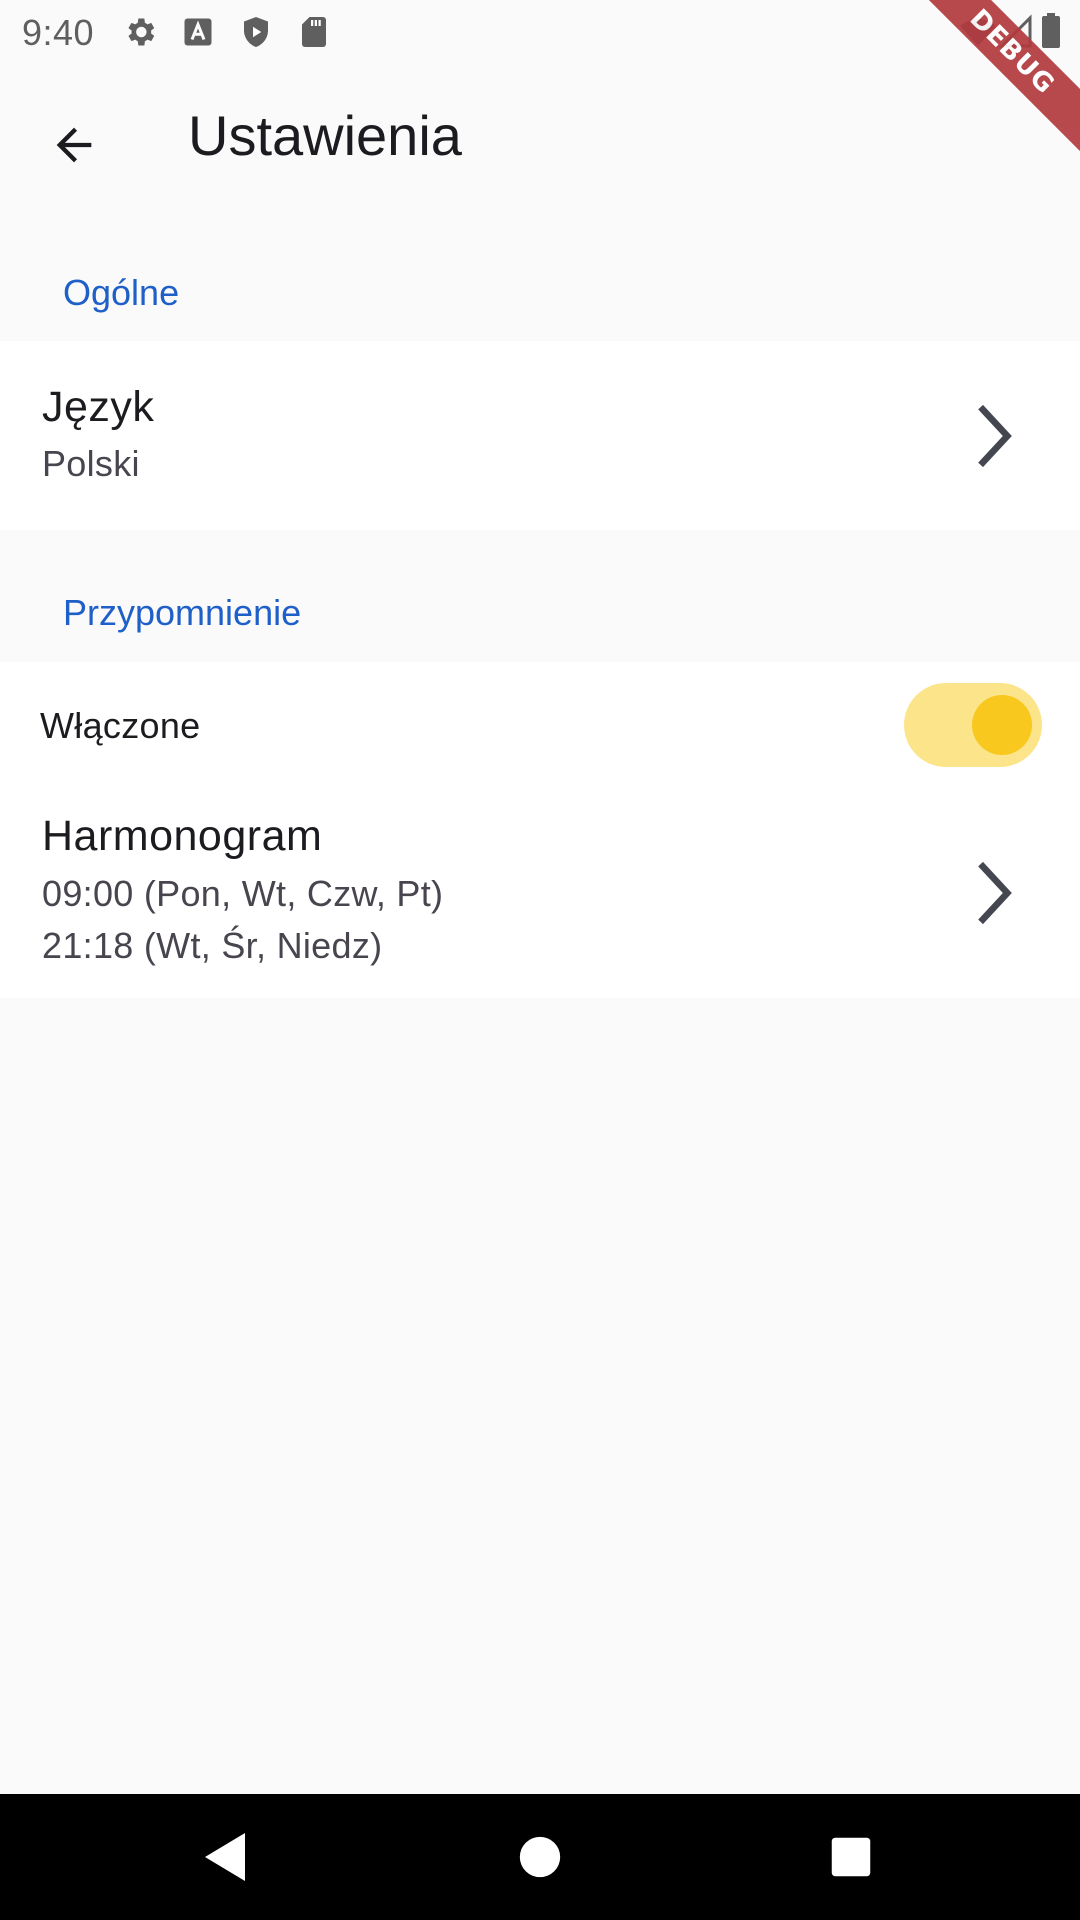 The height and width of the screenshot is (1920, 1080). What do you see at coordinates (540, 435) in the screenshot?
I see `language-setting-row: Język Polski` at bounding box center [540, 435].